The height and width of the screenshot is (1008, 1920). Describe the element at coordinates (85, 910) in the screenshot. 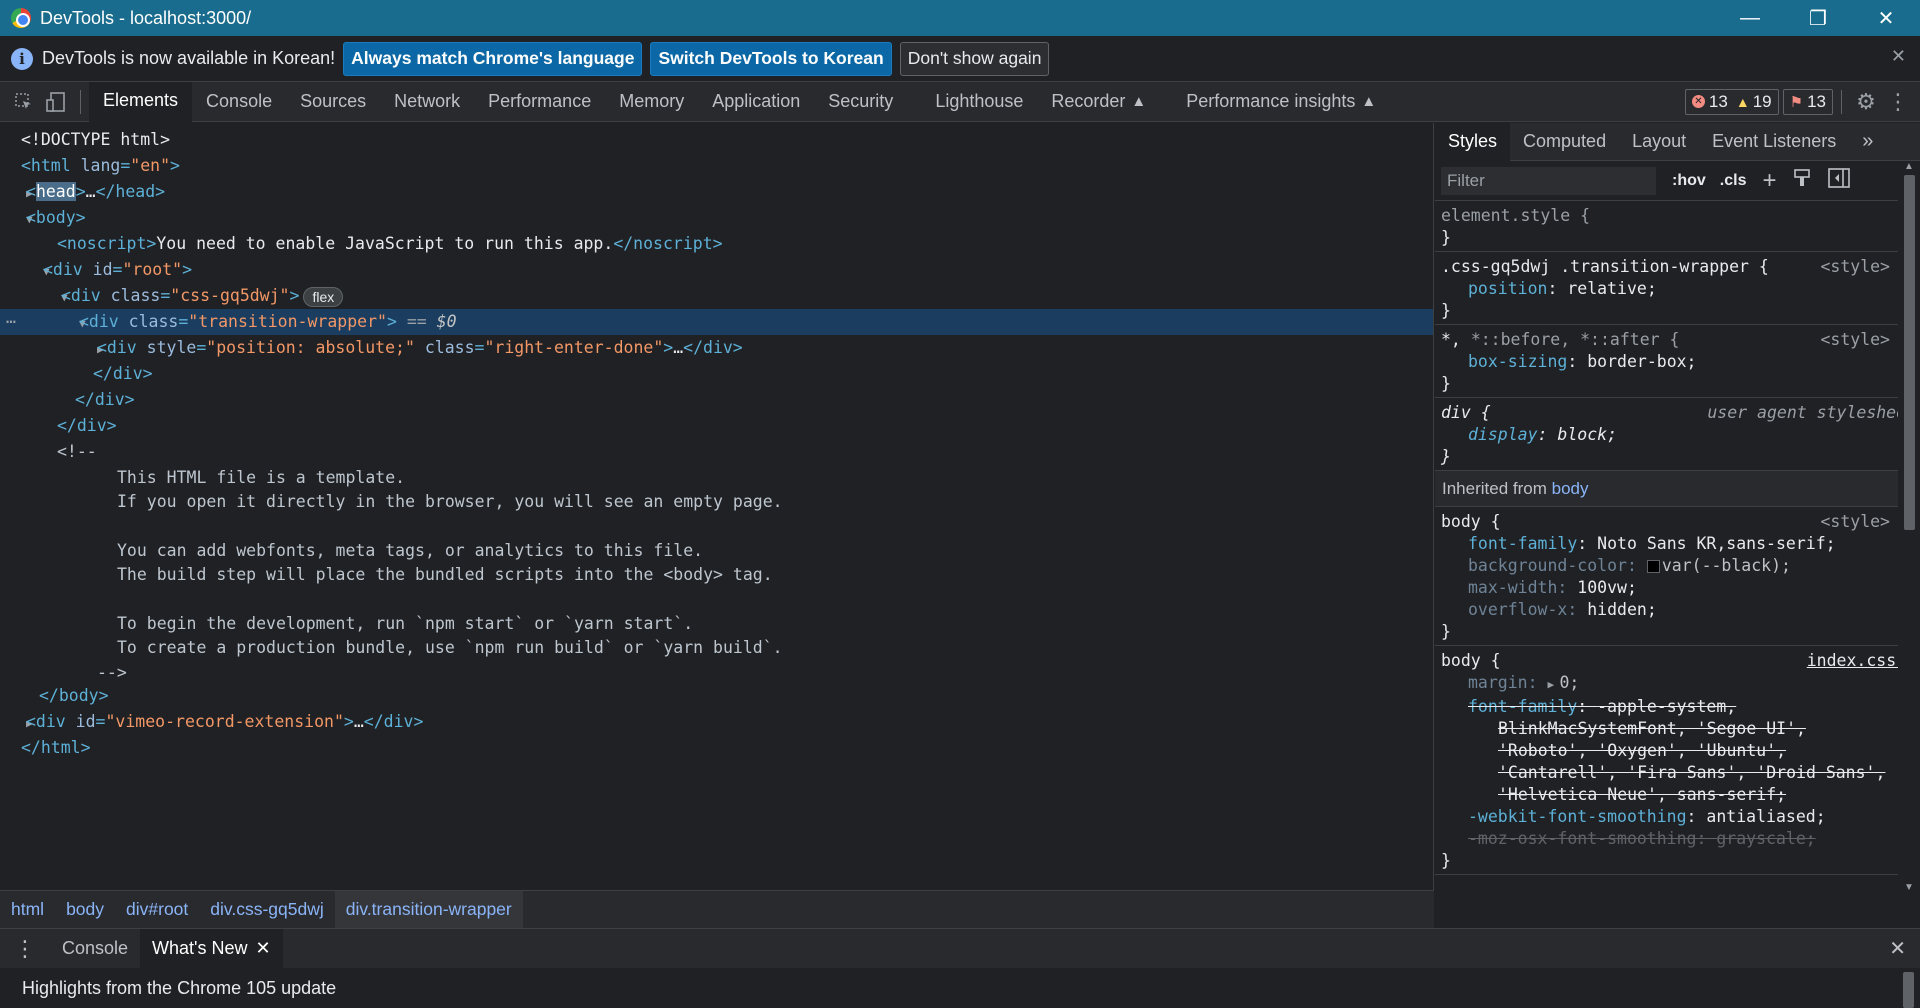

I see `breadcrumb-body: body` at that location.